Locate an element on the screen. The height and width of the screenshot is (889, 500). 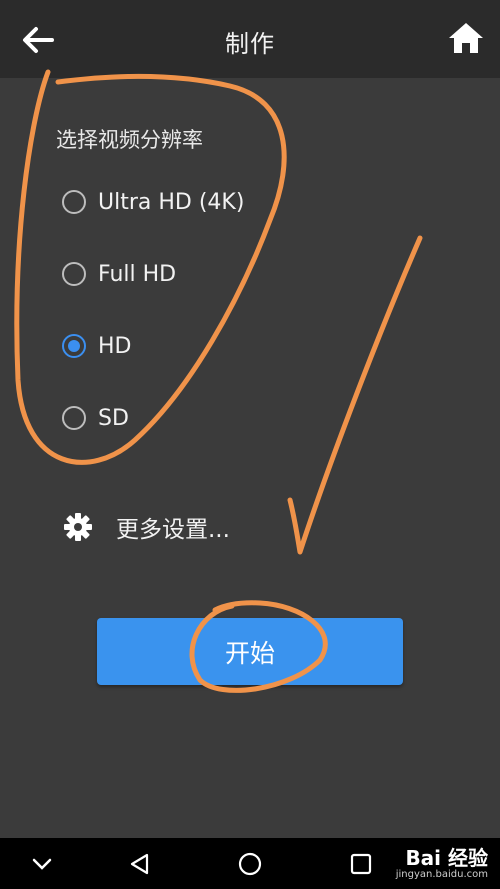
radio-label: Ultra HD (4K) is located at coordinates (171, 202).